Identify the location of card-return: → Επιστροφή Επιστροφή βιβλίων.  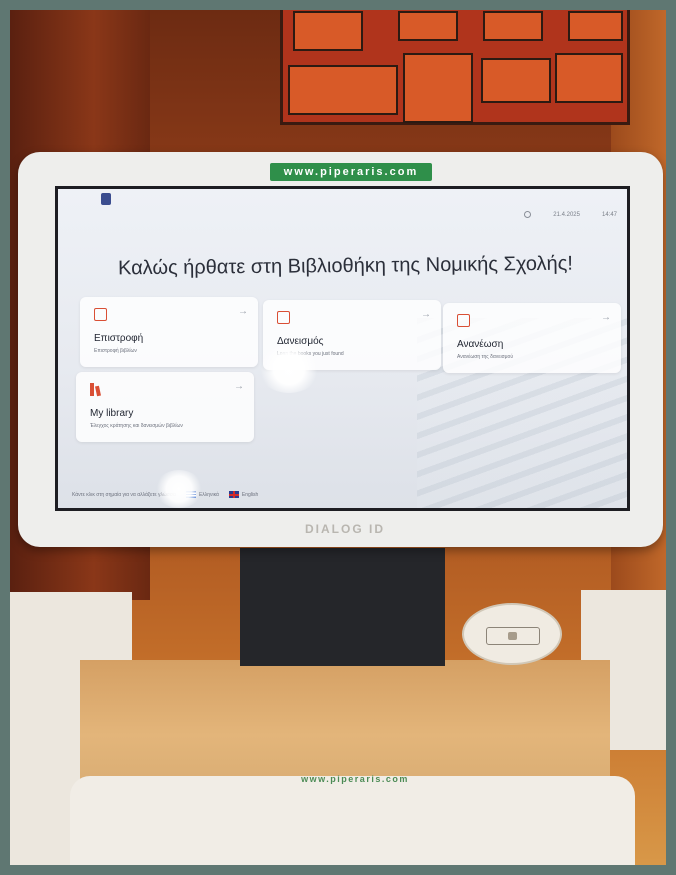
(169, 332).